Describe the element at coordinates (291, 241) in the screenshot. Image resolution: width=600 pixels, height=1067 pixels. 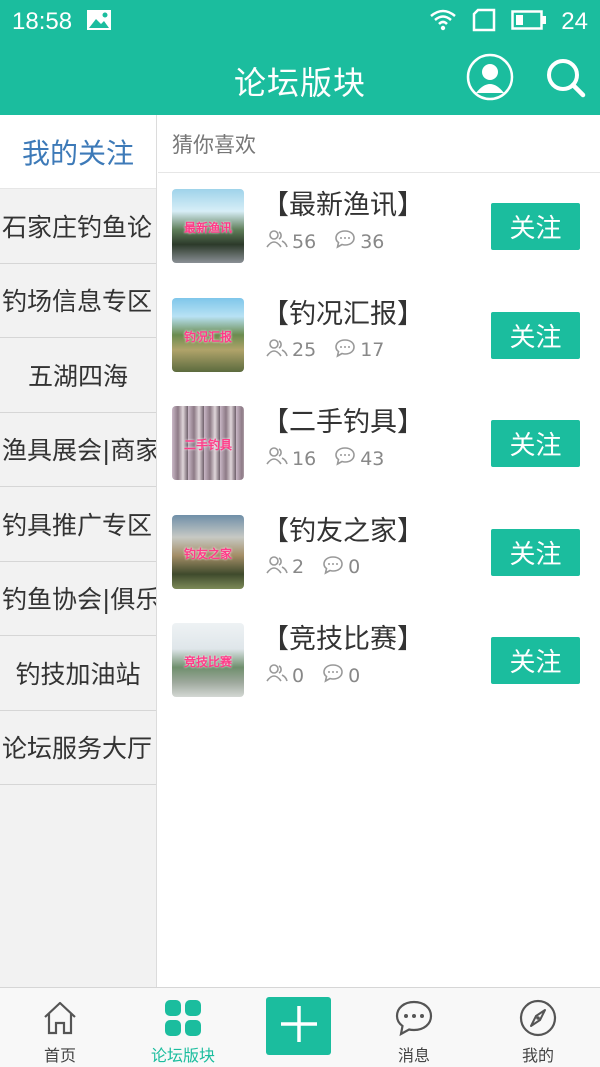
I see `member-count: 56` at that location.